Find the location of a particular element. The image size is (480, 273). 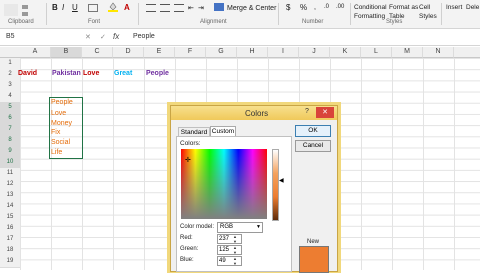

cancel-entry-icon: ✕ is located at coordinates (88, 37).